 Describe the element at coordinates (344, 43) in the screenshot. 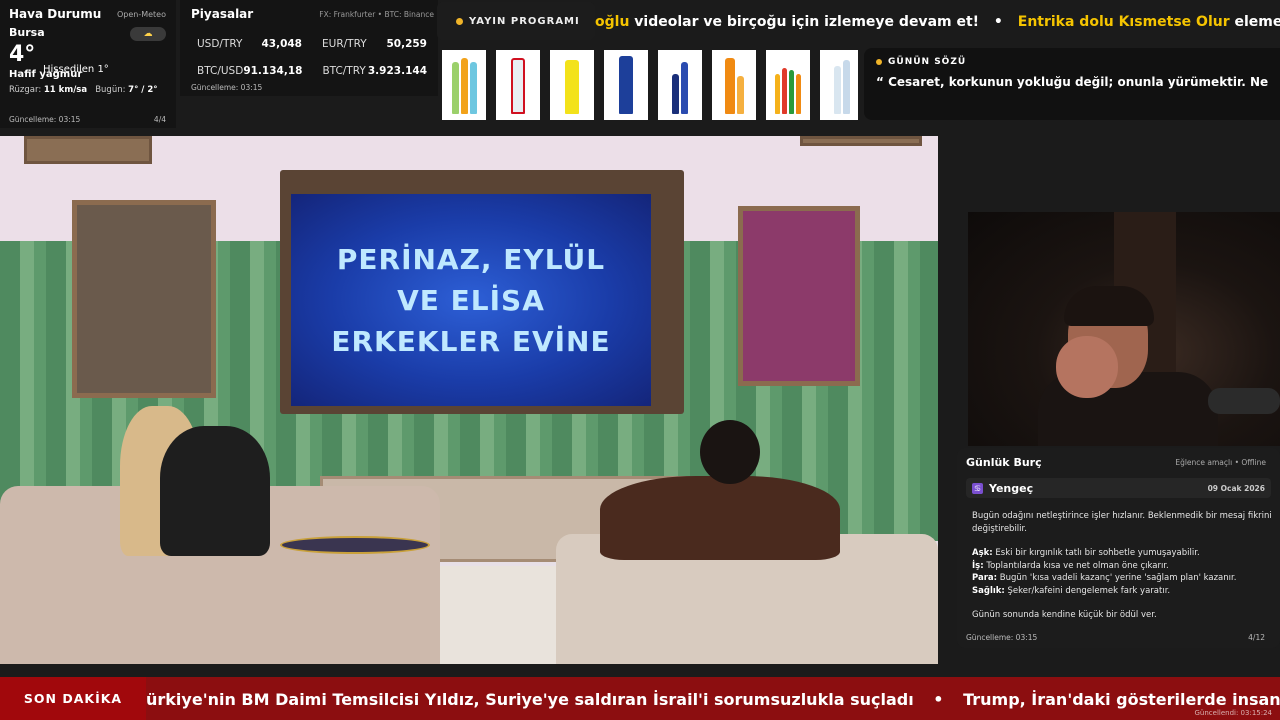

I see `market-label: EUR/TRY` at that location.